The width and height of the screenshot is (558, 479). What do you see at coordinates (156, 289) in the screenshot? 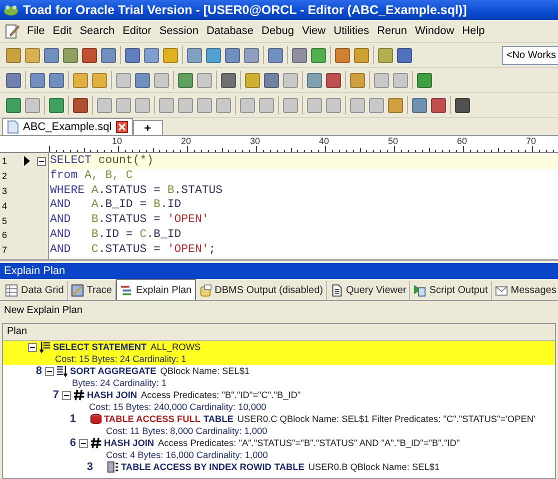
I see `result-tab: Explain Plan` at bounding box center [156, 289].